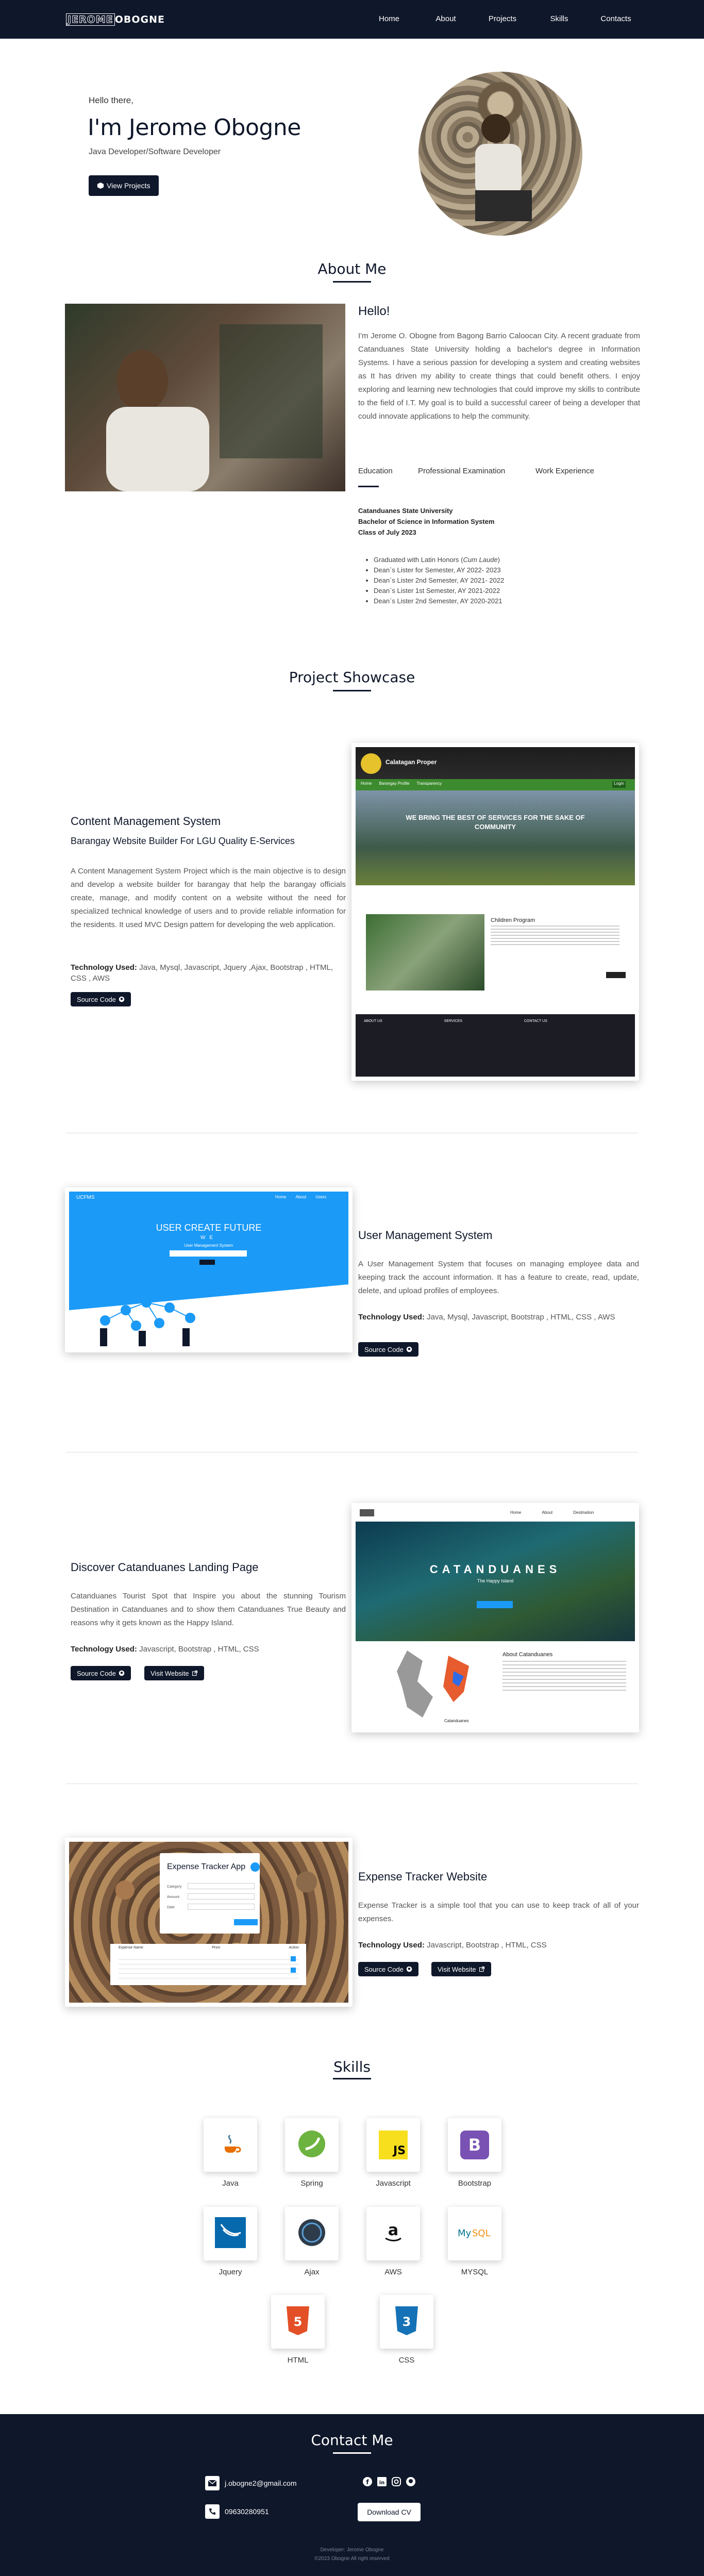  I want to click on nav-link-projects: Projects, so click(503, 19).